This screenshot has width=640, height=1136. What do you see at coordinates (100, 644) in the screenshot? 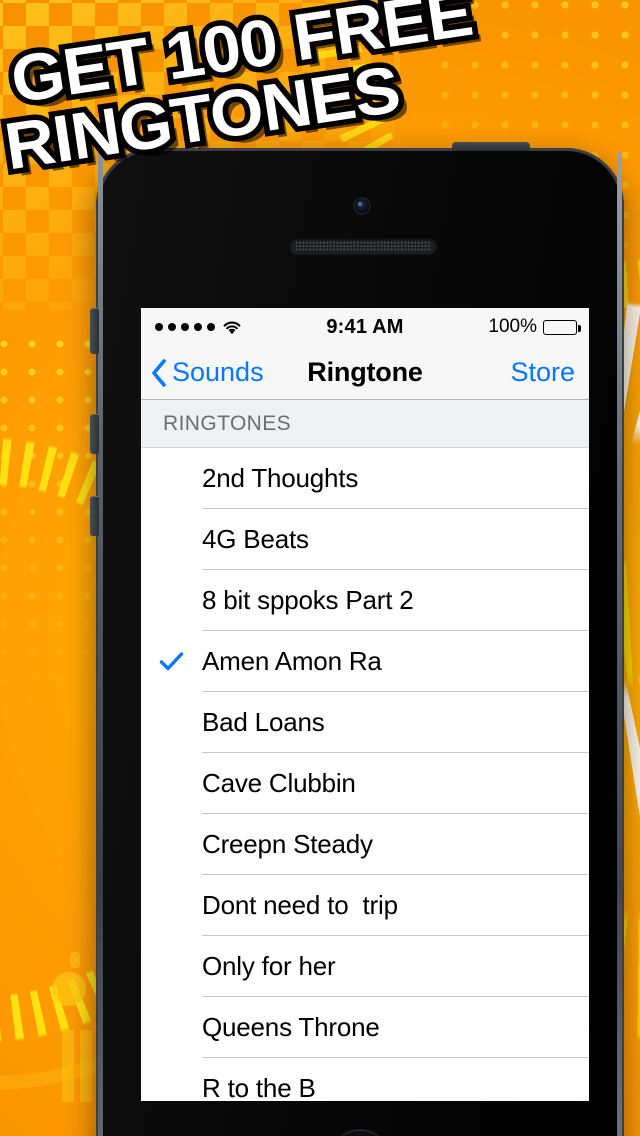
I see `phone-edge-left` at bounding box center [100, 644].